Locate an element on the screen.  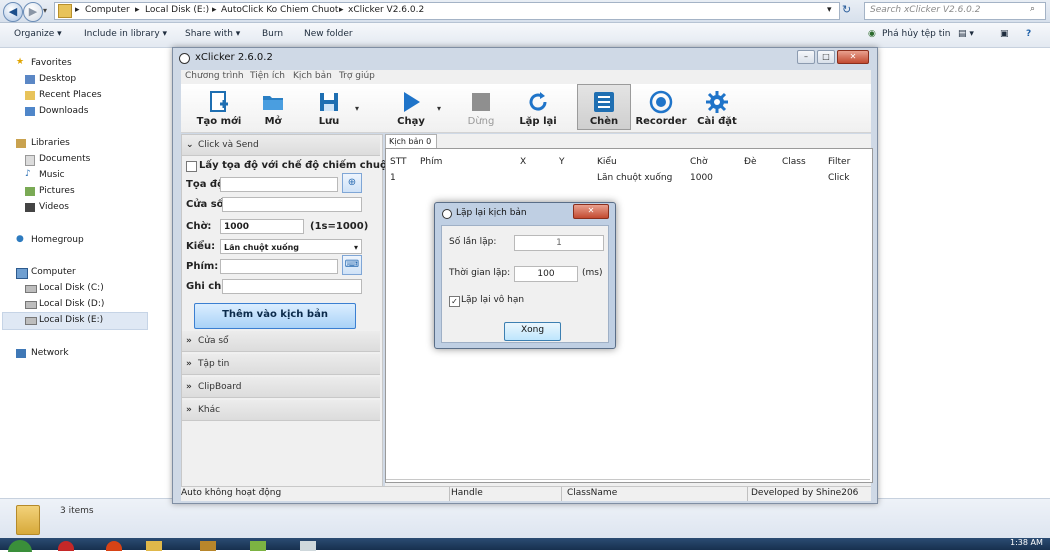
note-input is located at coordinates (292, 286).